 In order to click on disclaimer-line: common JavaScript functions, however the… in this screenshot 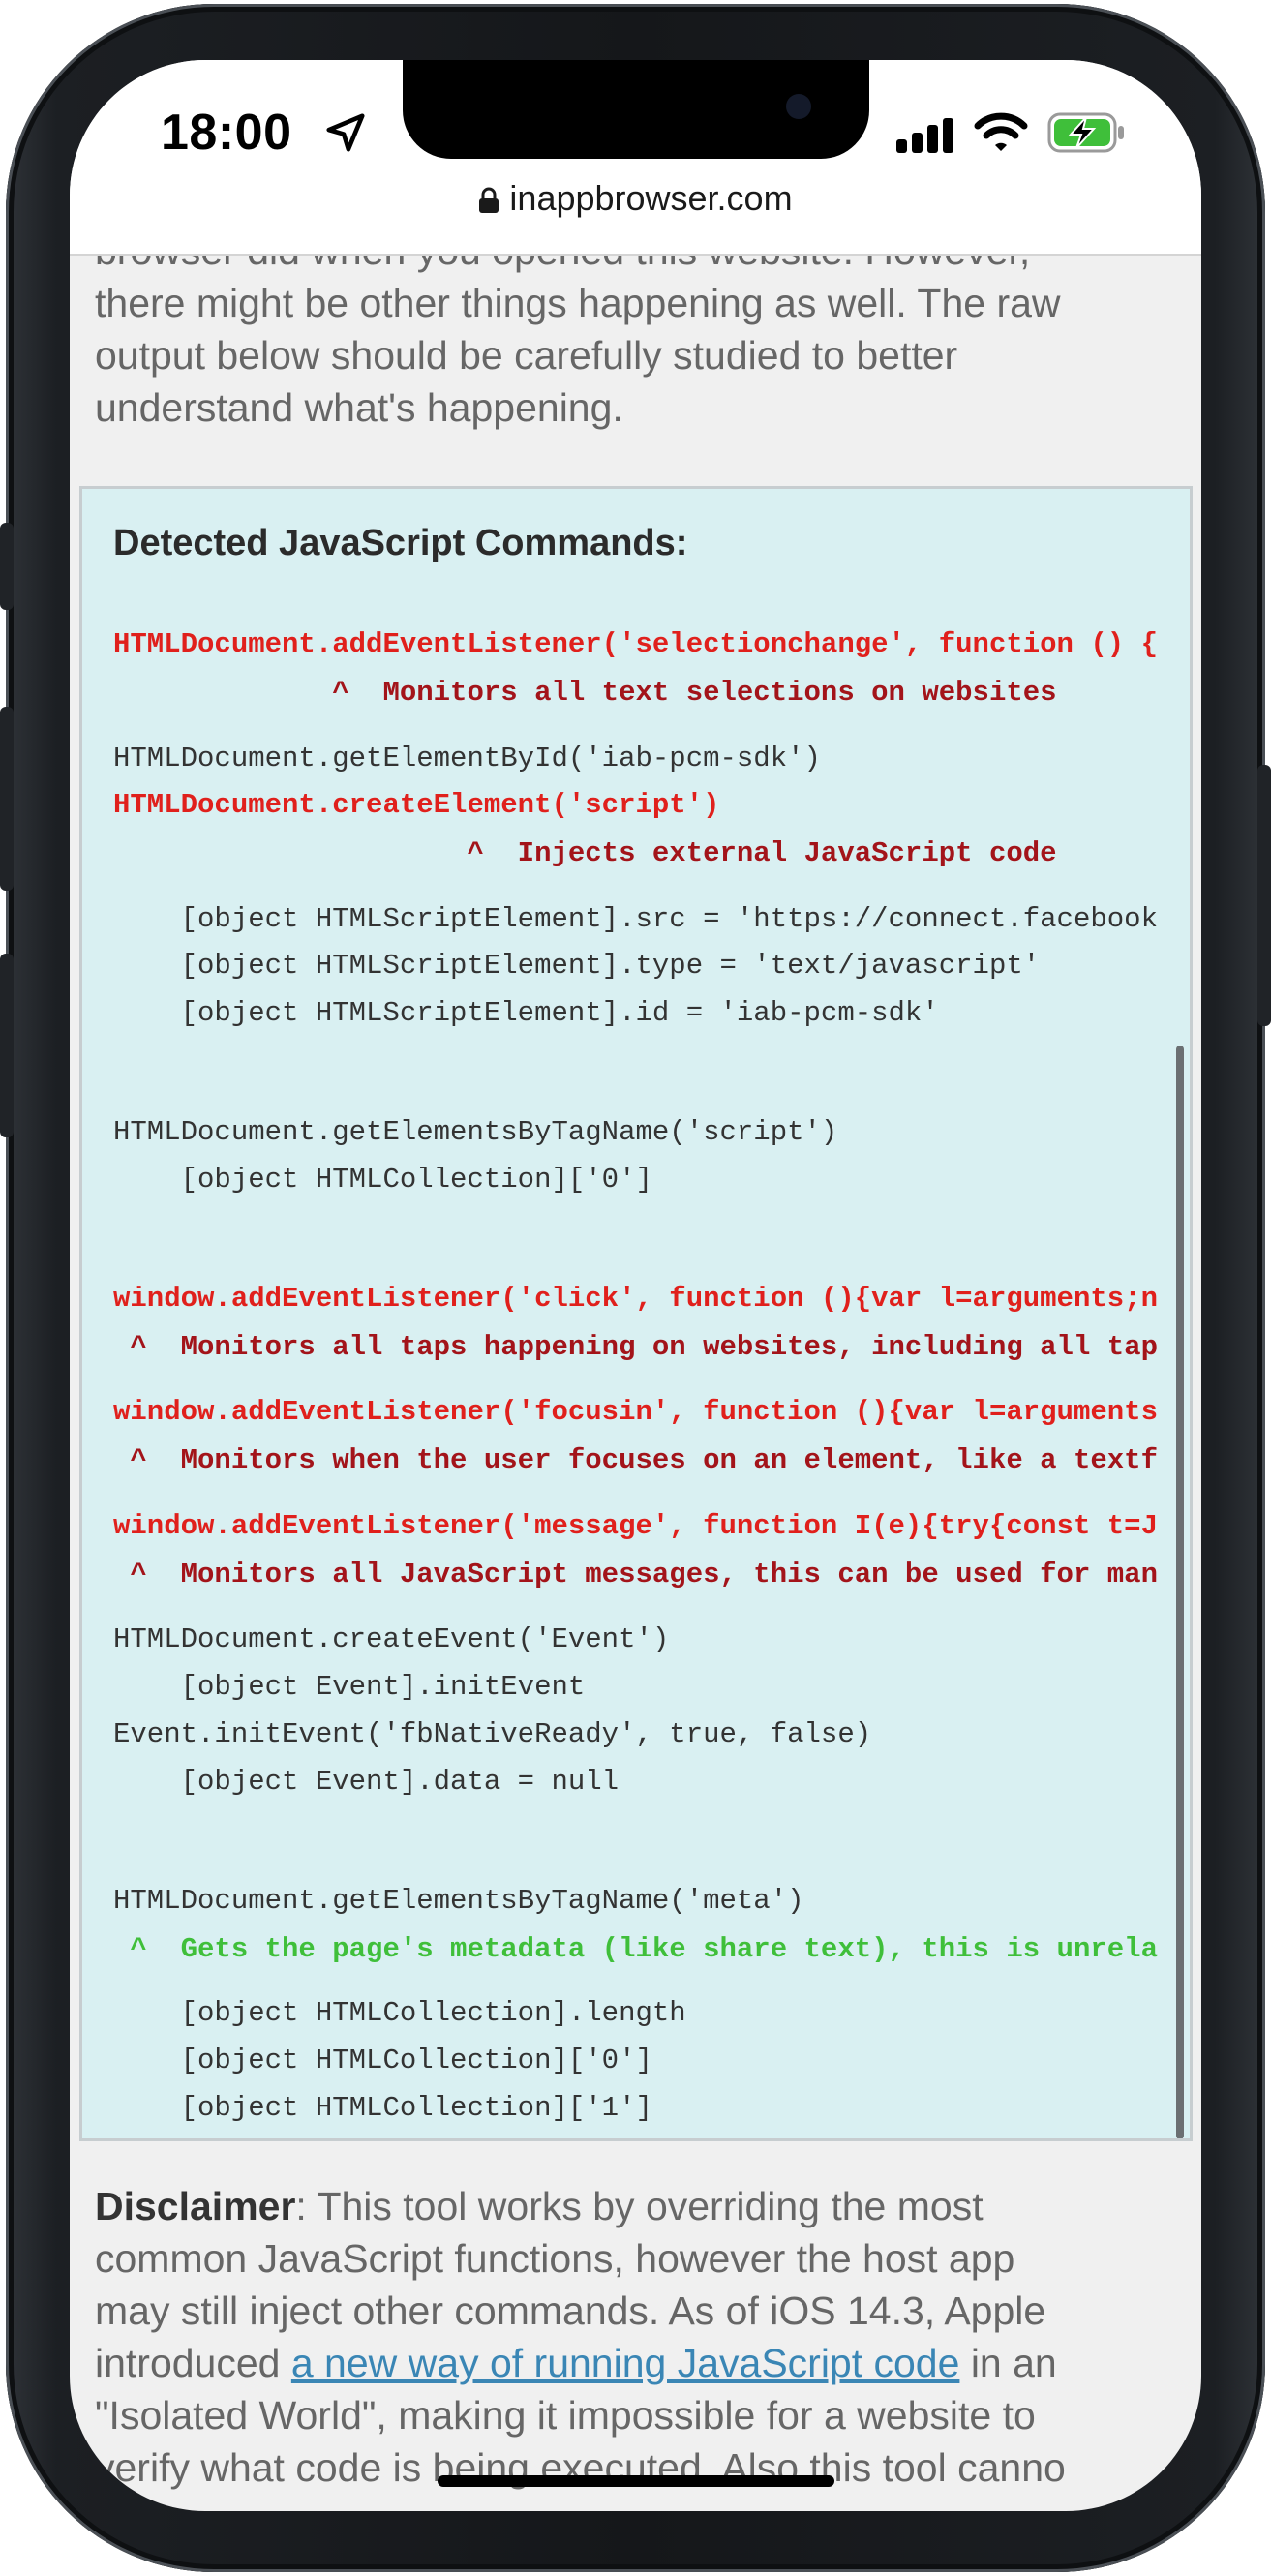, I will do `click(555, 2258)`.